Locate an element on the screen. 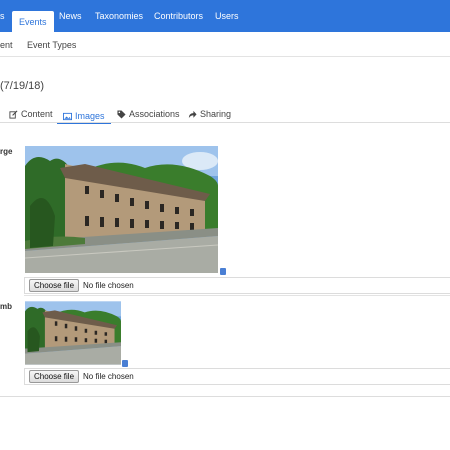 This screenshot has width=450, height=450. tab-sharing: Sharing is located at coordinates (209, 114).